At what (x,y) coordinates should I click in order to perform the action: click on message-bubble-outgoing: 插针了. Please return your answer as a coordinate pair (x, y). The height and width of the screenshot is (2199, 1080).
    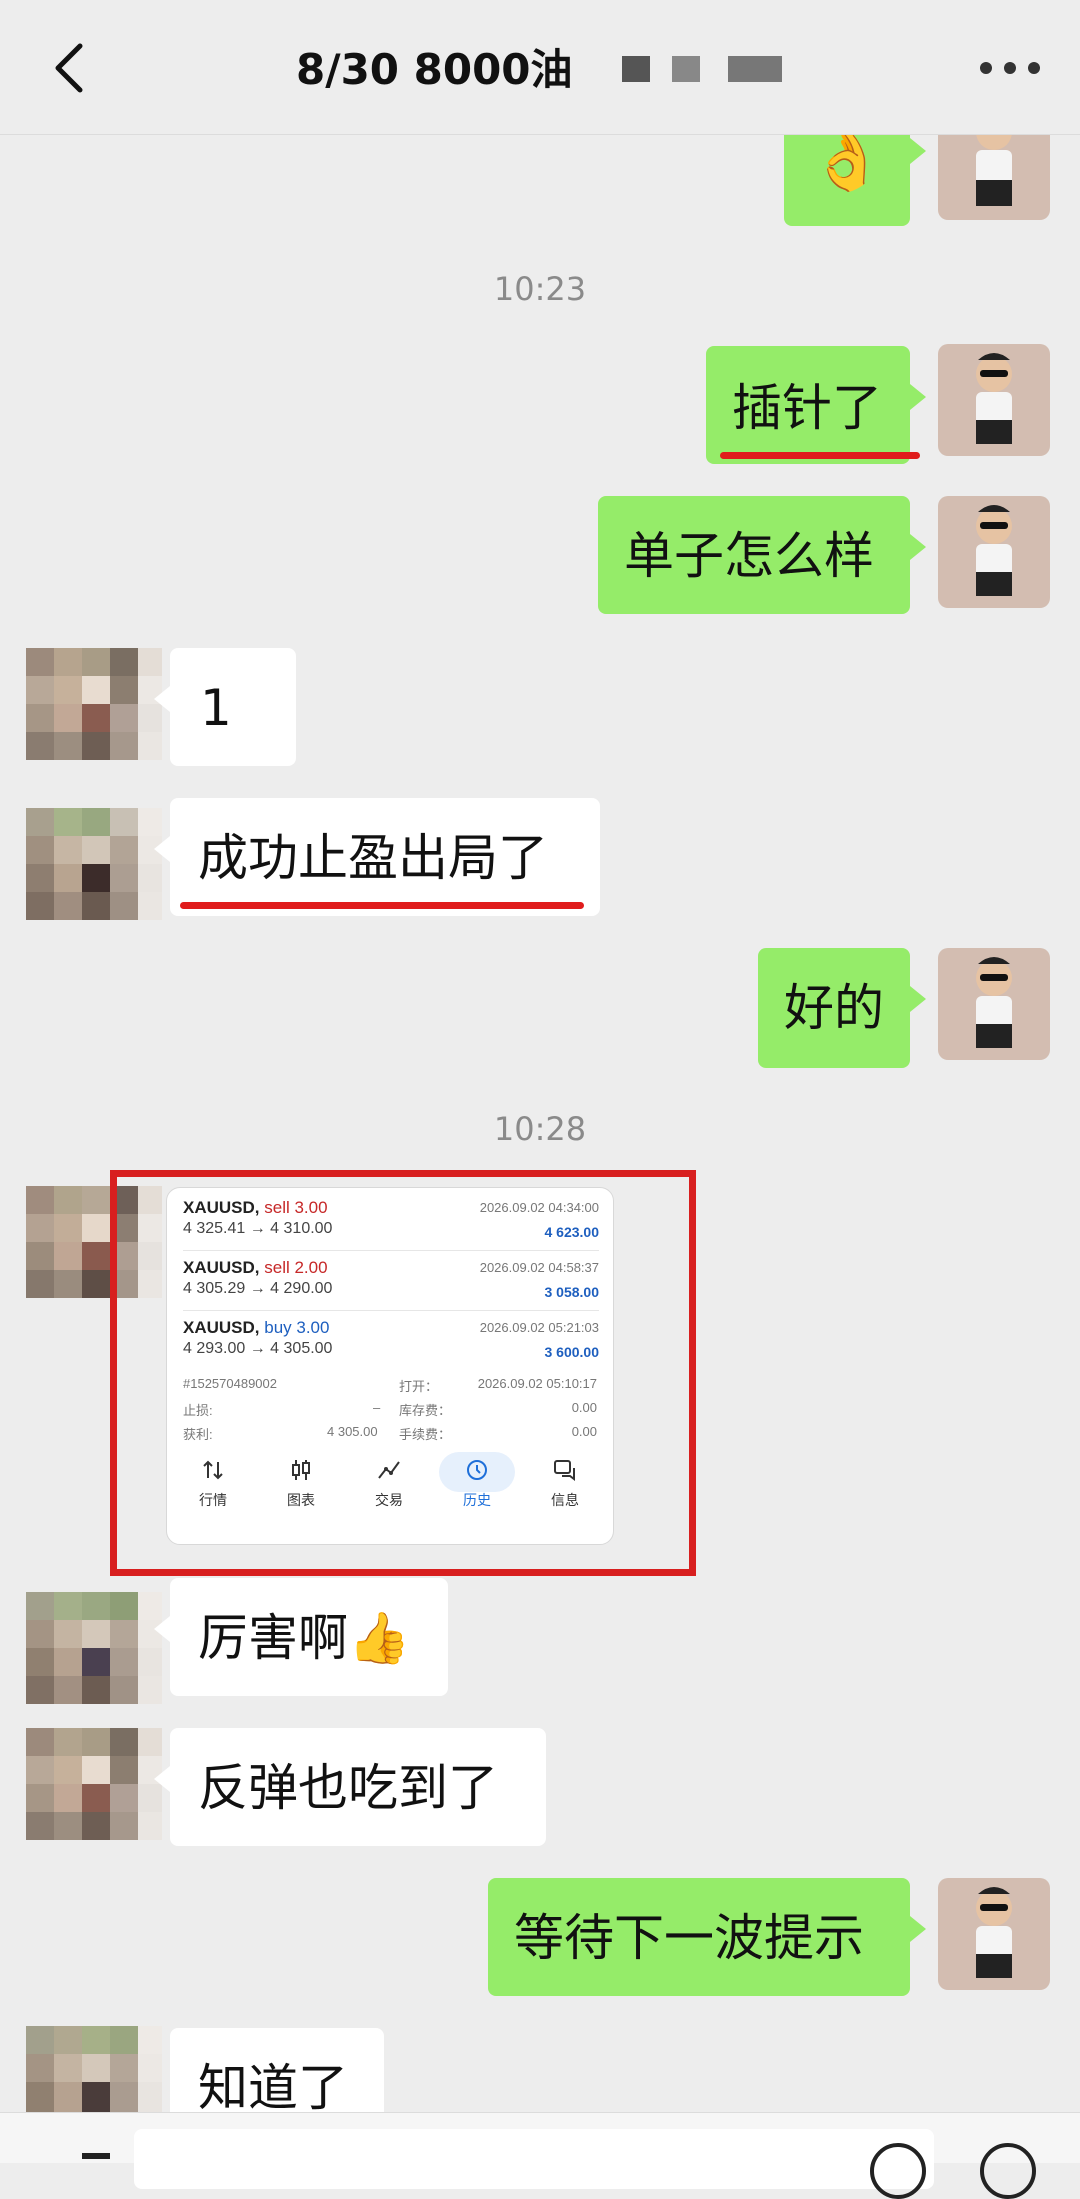
    Looking at the image, I should click on (816, 405).